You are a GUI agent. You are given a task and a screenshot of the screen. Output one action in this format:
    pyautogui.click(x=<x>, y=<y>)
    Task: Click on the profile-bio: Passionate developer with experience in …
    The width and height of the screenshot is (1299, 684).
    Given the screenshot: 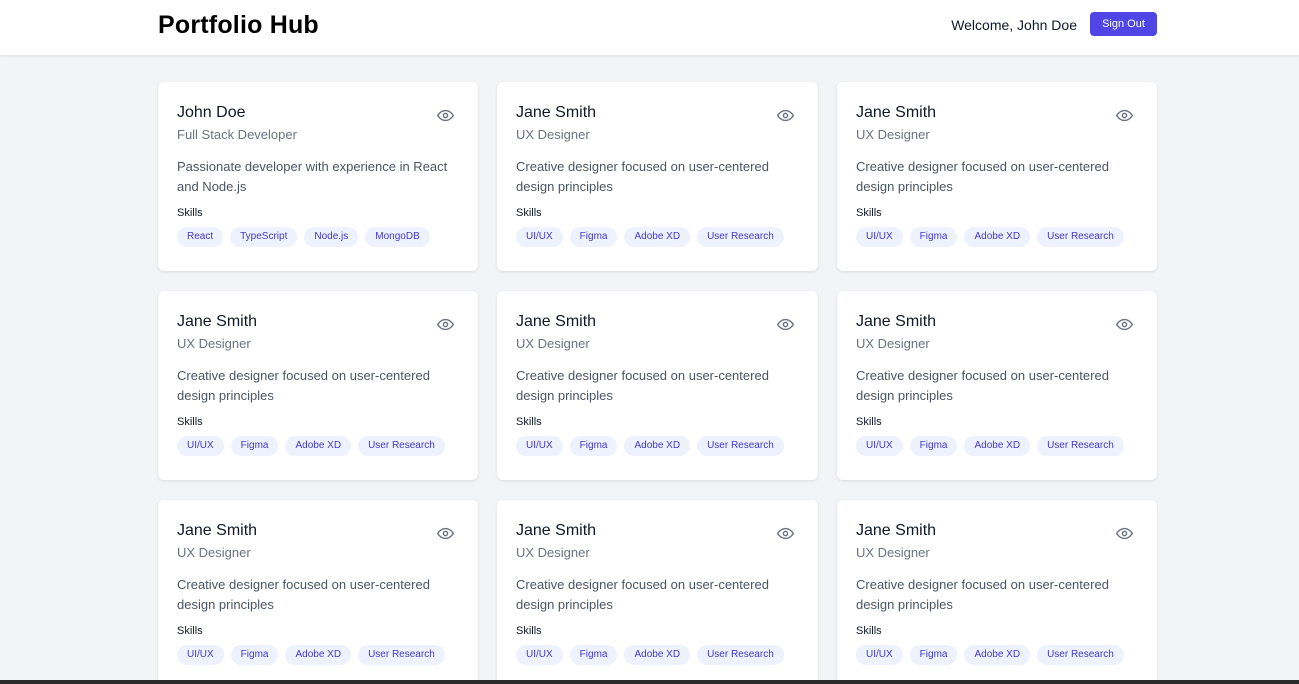 What is the action you would take?
    pyautogui.click(x=312, y=176)
    